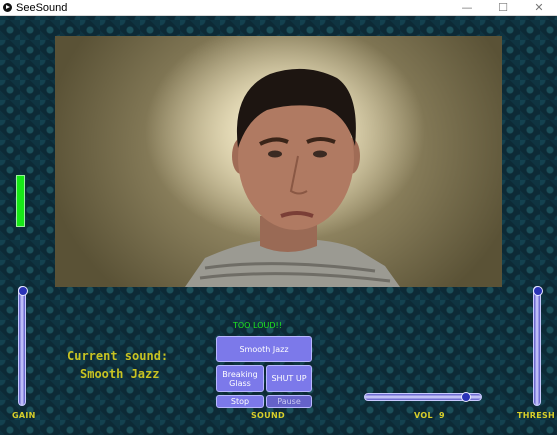  I want to click on too-loud-warning: TOO LOUD!!, so click(257, 325).